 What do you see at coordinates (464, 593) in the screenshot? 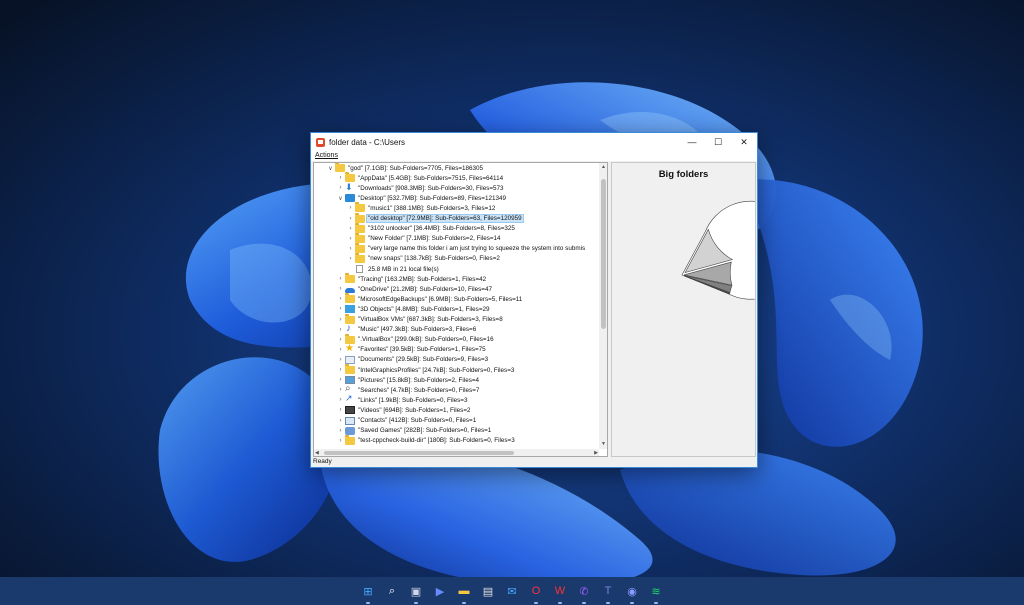
I see `file-explorer-icon: ▬` at bounding box center [464, 593].